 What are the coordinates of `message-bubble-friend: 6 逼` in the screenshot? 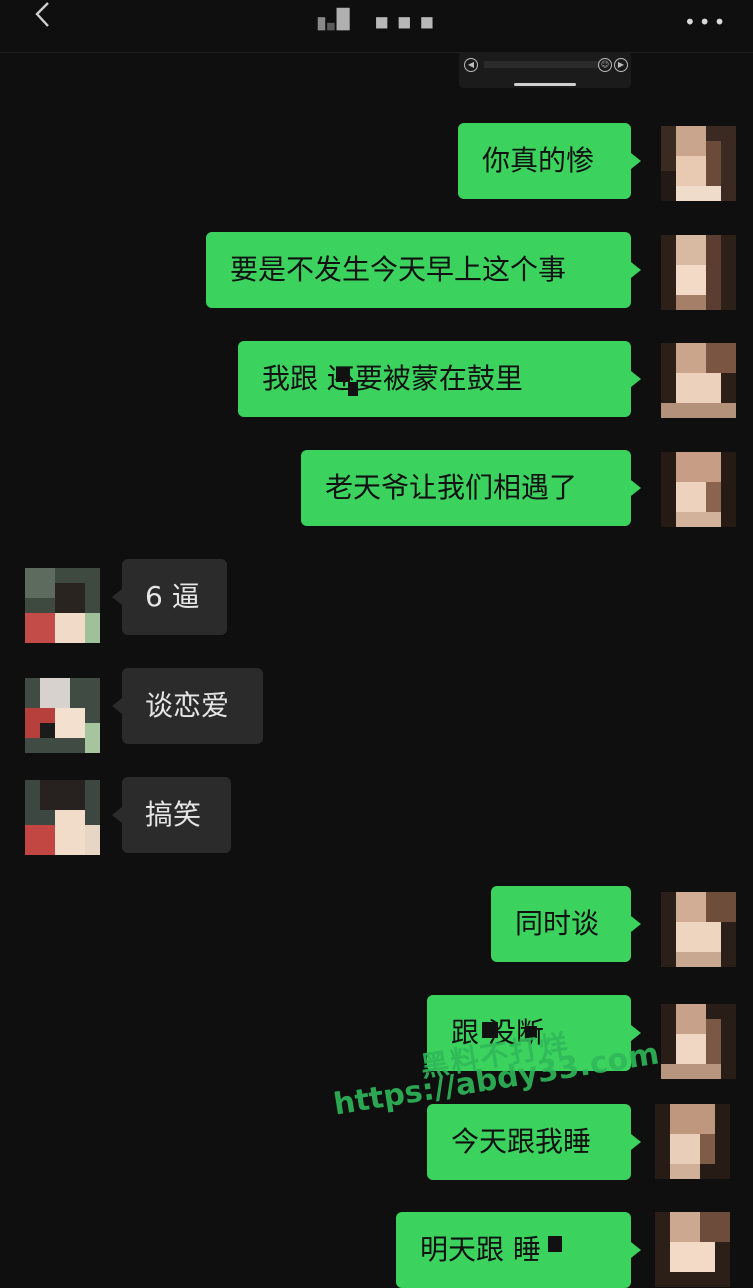 It's located at (169, 597).